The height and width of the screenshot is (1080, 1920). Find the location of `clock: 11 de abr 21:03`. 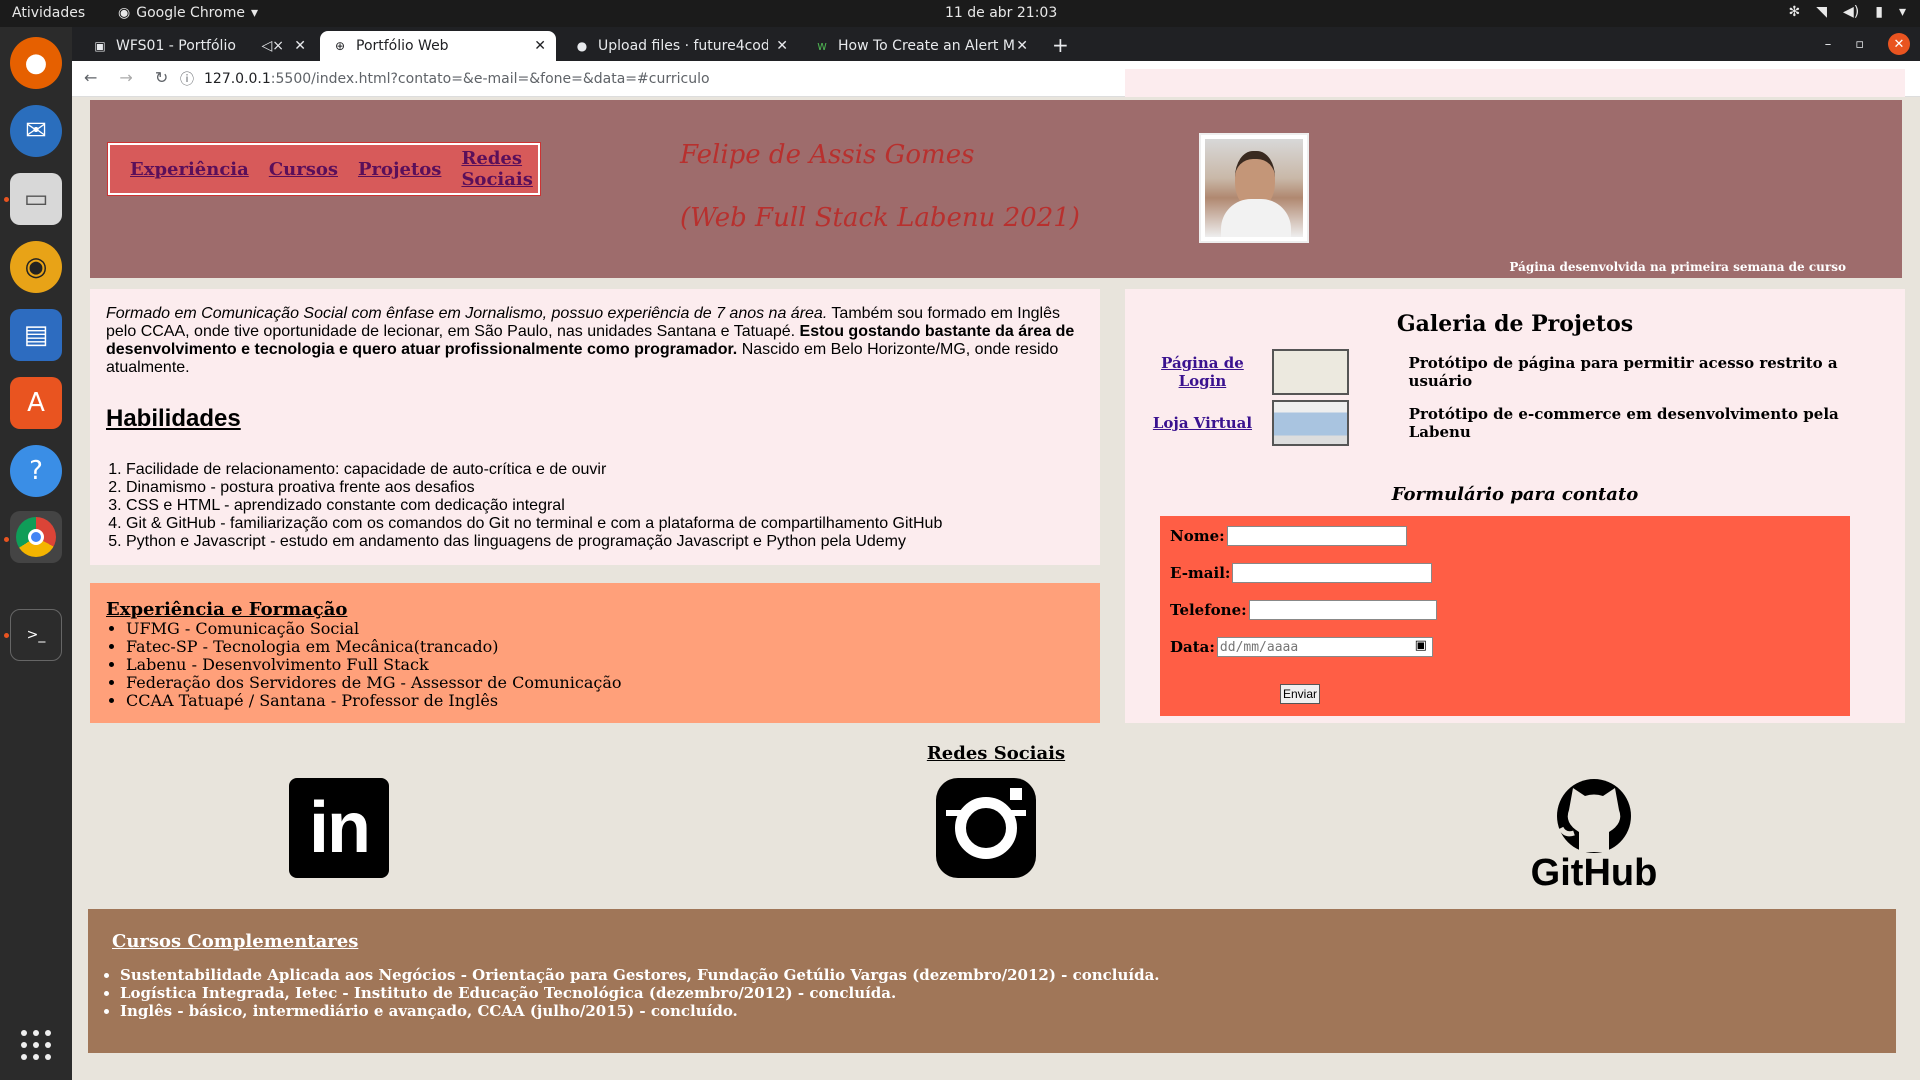

clock: 11 de abr 21:03 is located at coordinates (1001, 13).